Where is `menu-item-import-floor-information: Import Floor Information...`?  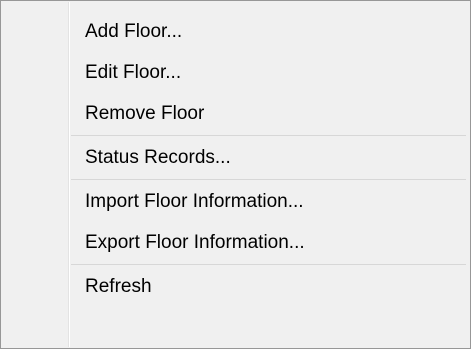
menu-item-import-floor-information: Import Floor Information... is located at coordinates (235, 201).